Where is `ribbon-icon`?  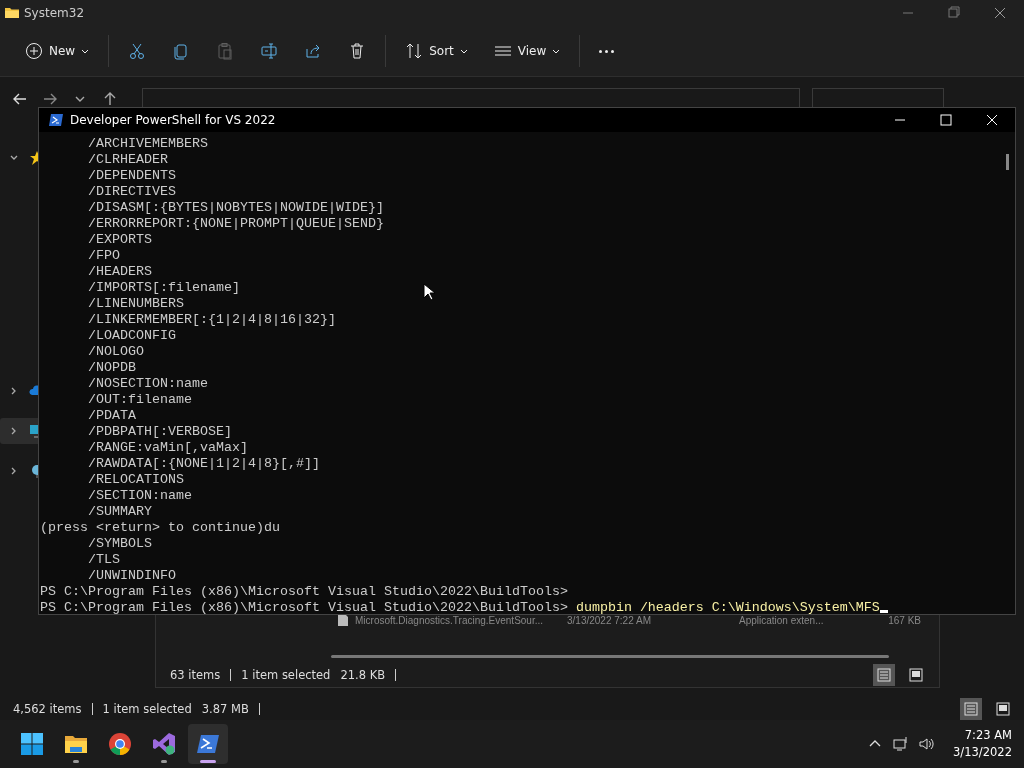 ribbon-icon is located at coordinates (164, 744).